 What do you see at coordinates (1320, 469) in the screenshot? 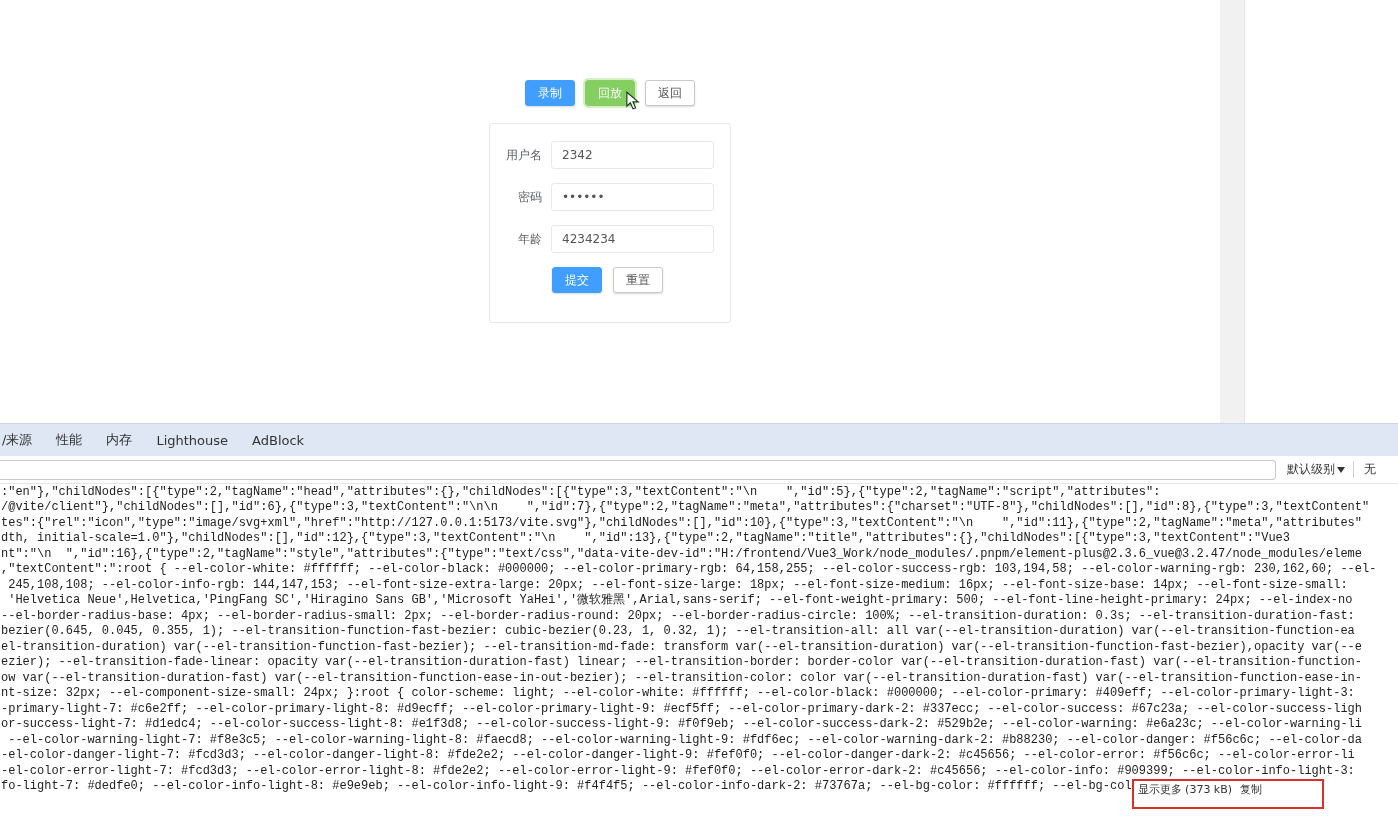
I see `level-dropdown: 默认级别` at bounding box center [1320, 469].